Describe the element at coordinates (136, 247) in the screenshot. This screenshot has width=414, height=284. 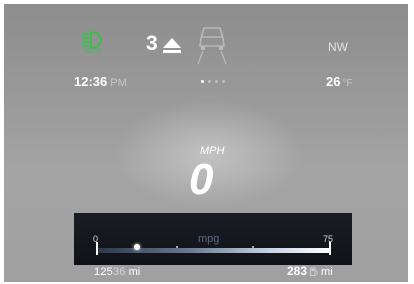
I see `mpg-current-marker` at that location.